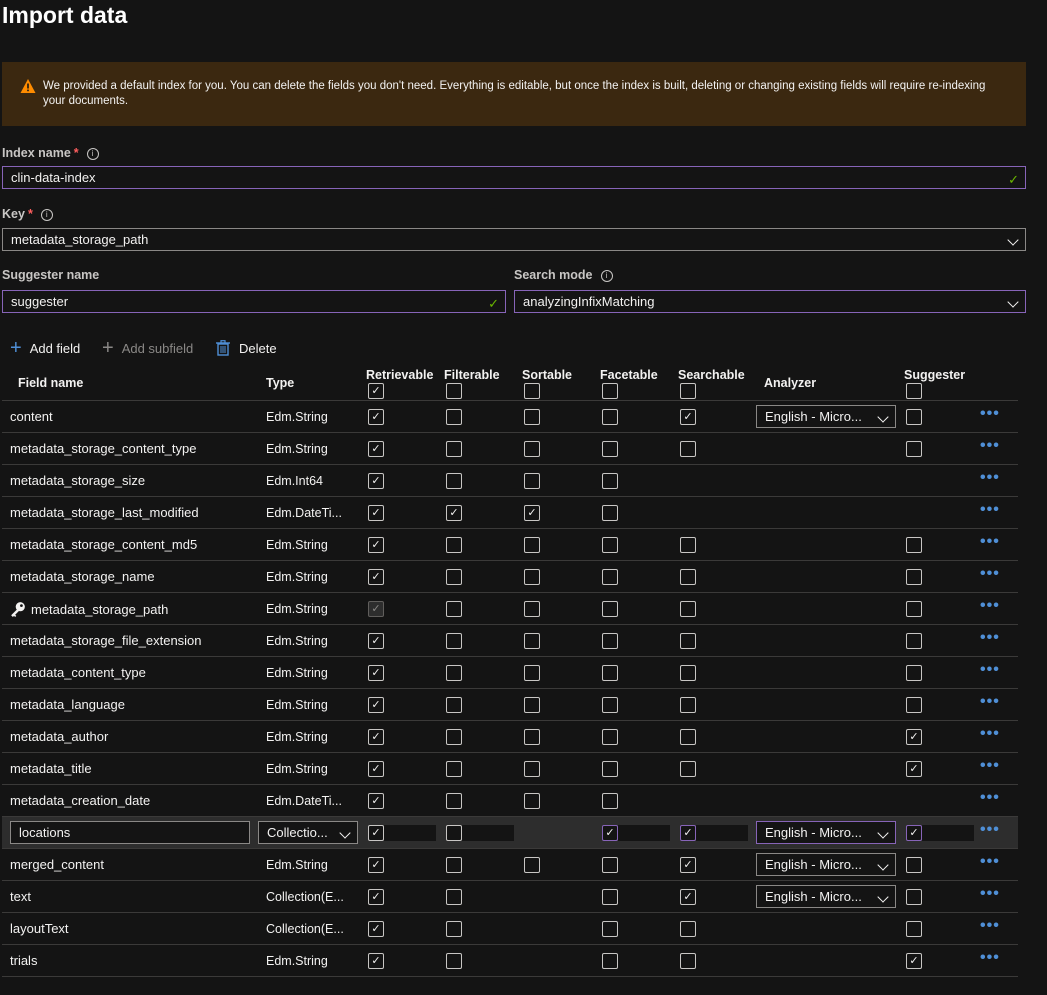 This screenshot has width=1047, height=995. Describe the element at coordinates (510, 801) in the screenshot. I see `table-row: metadata_creation_date Edm.DateTi... ✓ •••` at that location.